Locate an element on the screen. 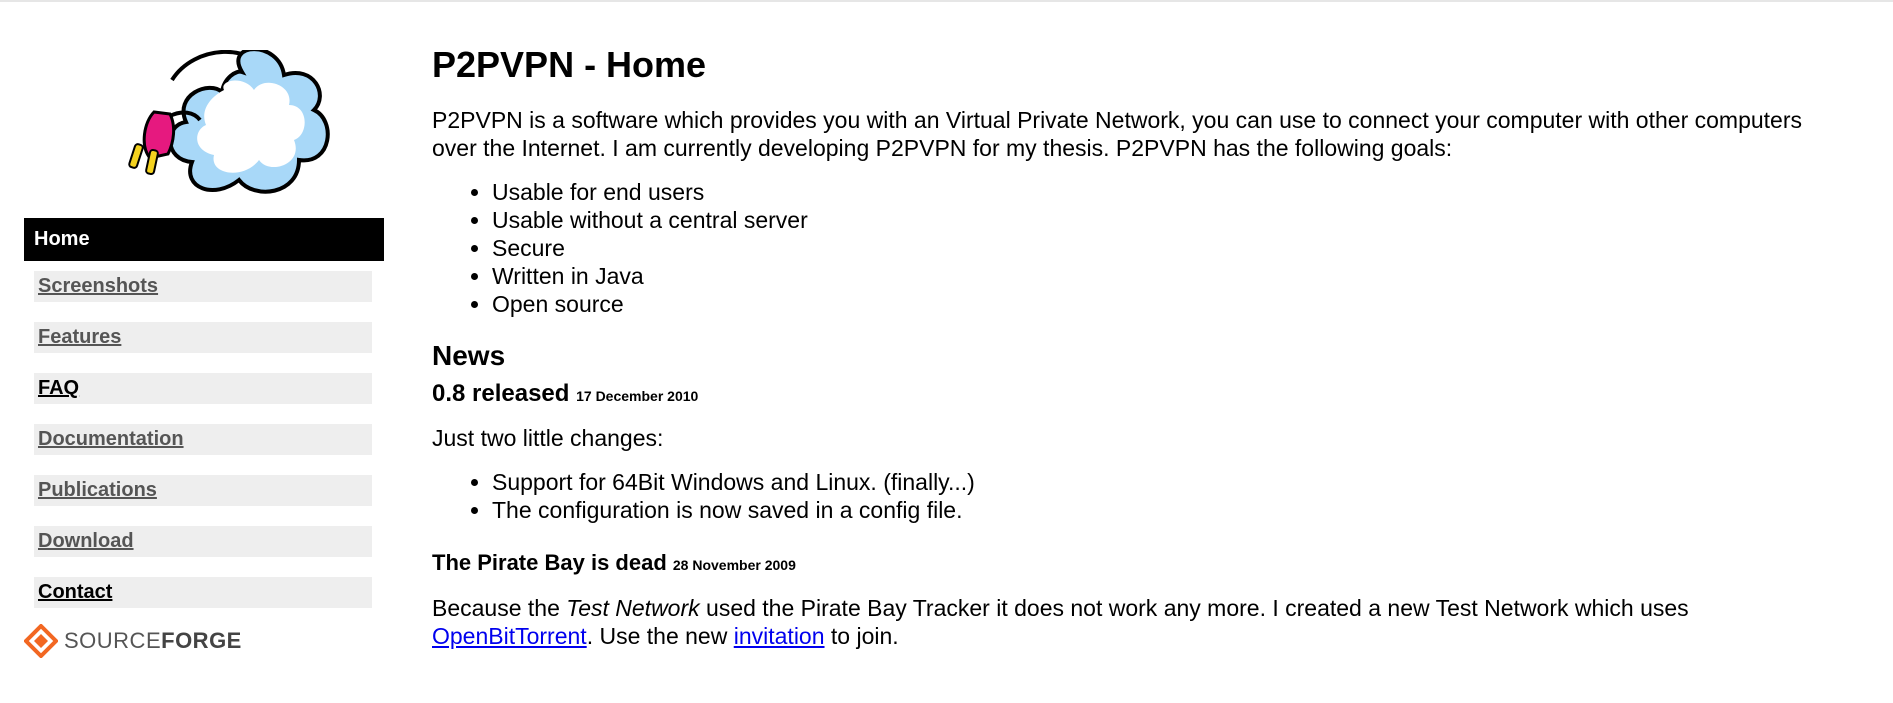 This screenshot has height=703, width=1893. nav-contact: Contact is located at coordinates (203, 592).